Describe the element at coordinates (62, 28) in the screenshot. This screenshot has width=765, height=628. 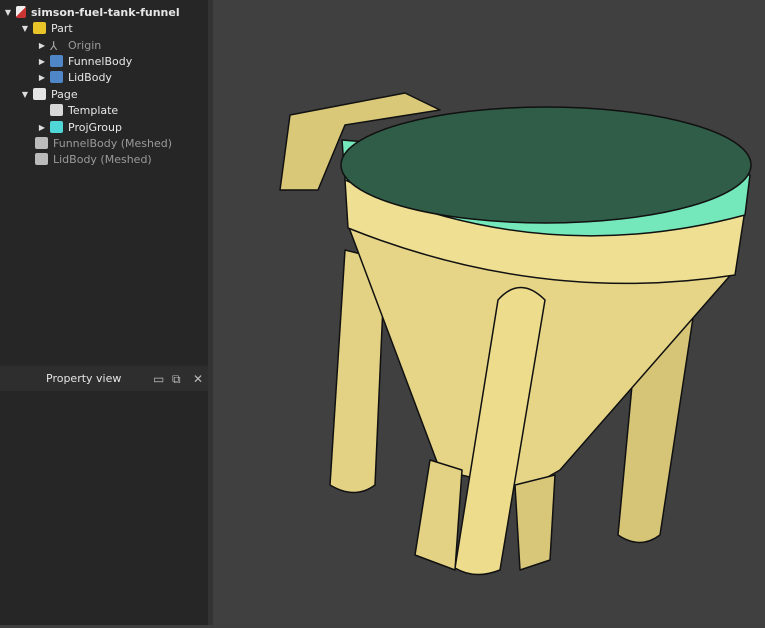
I see `tree-item-label: Part` at that location.